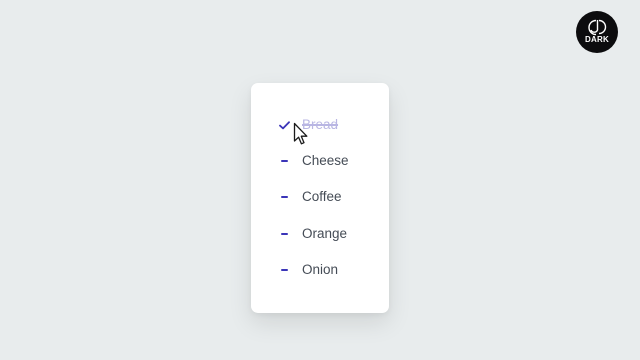 This screenshot has height=360, width=640. Describe the element at coordinates (597, 32) in the screenshot. I see `cd-logo-icon: DARK` at that location.